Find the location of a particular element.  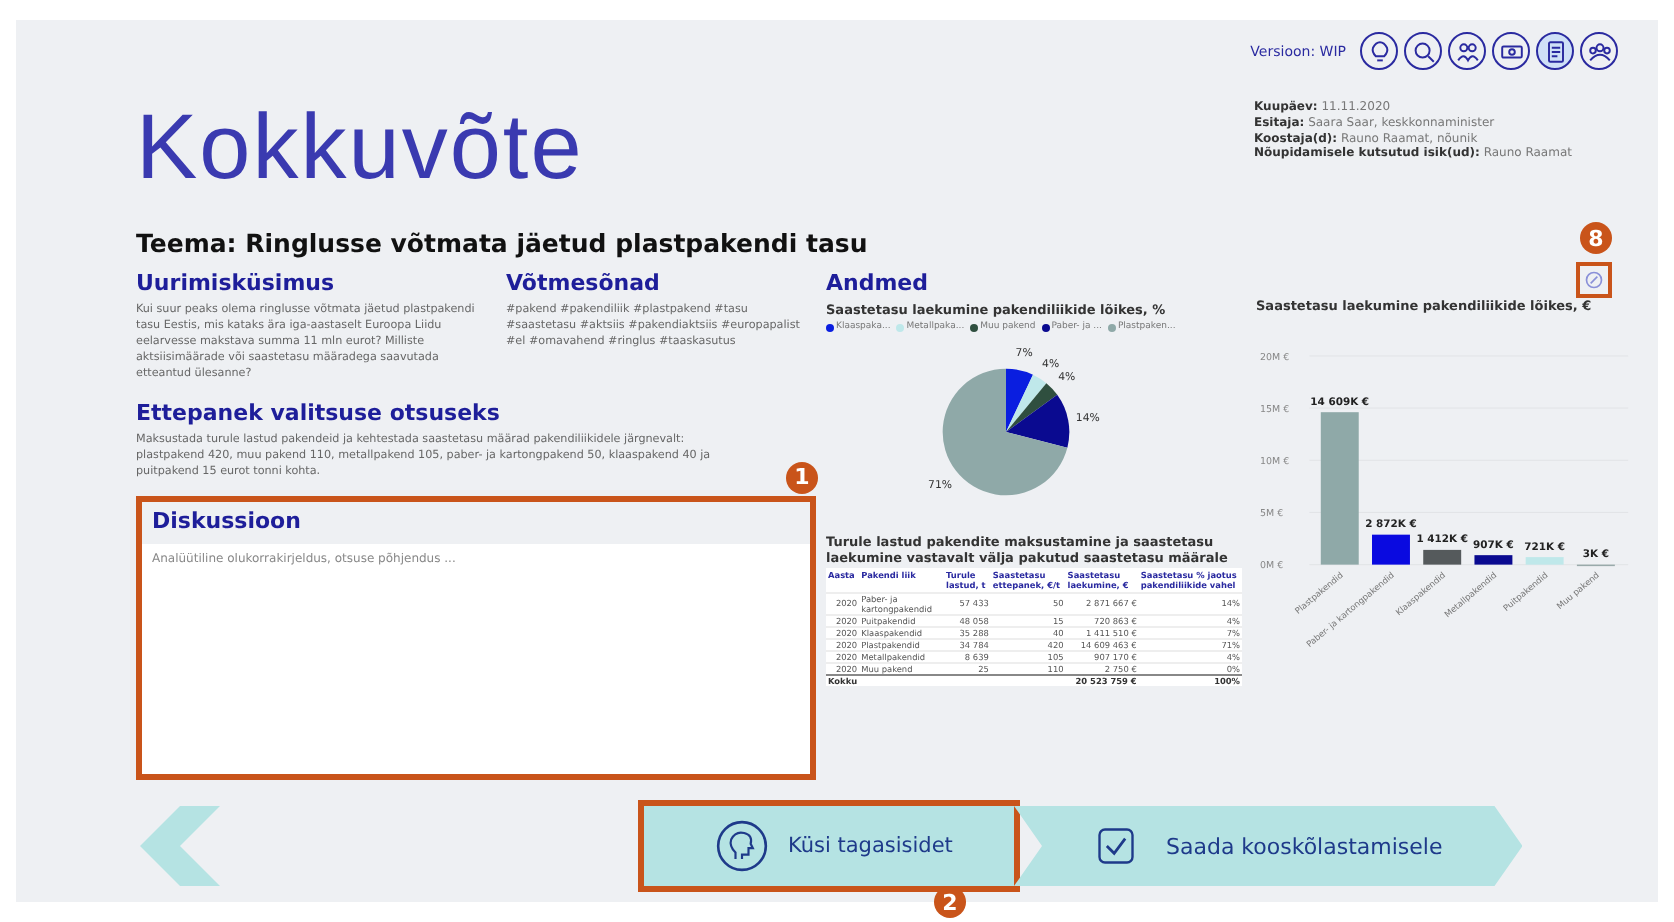

section-heading: Võtmesõnad is located at coordinates (584, 283).